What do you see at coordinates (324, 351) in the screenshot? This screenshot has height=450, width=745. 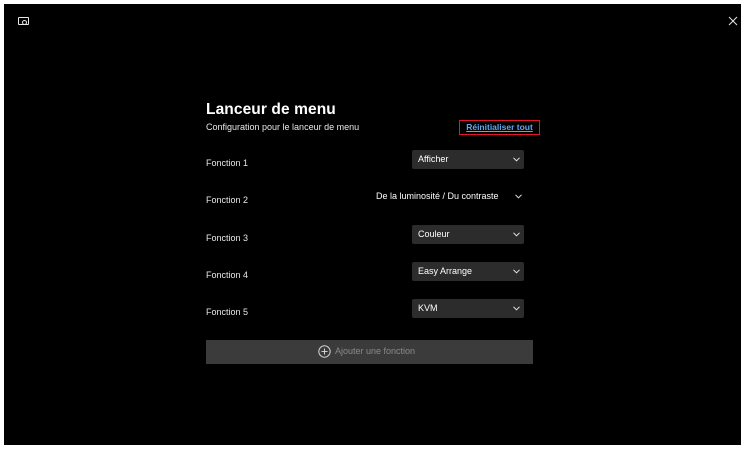 I see `plus-circle-icon` at bounding box center [324, 351].